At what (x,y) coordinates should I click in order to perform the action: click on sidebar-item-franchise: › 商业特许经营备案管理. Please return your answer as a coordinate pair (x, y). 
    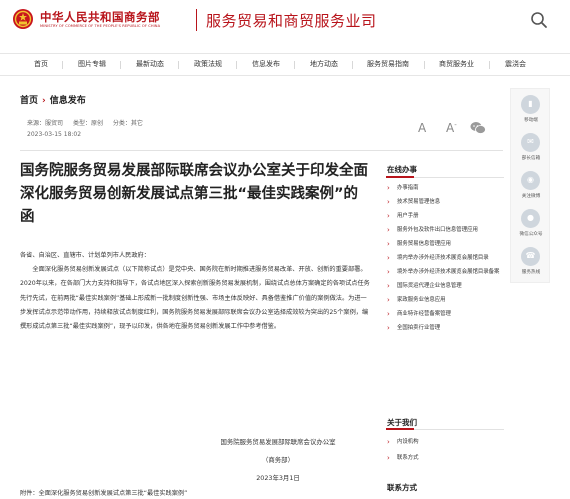
    Looking at the image, I should click on (445, 314).